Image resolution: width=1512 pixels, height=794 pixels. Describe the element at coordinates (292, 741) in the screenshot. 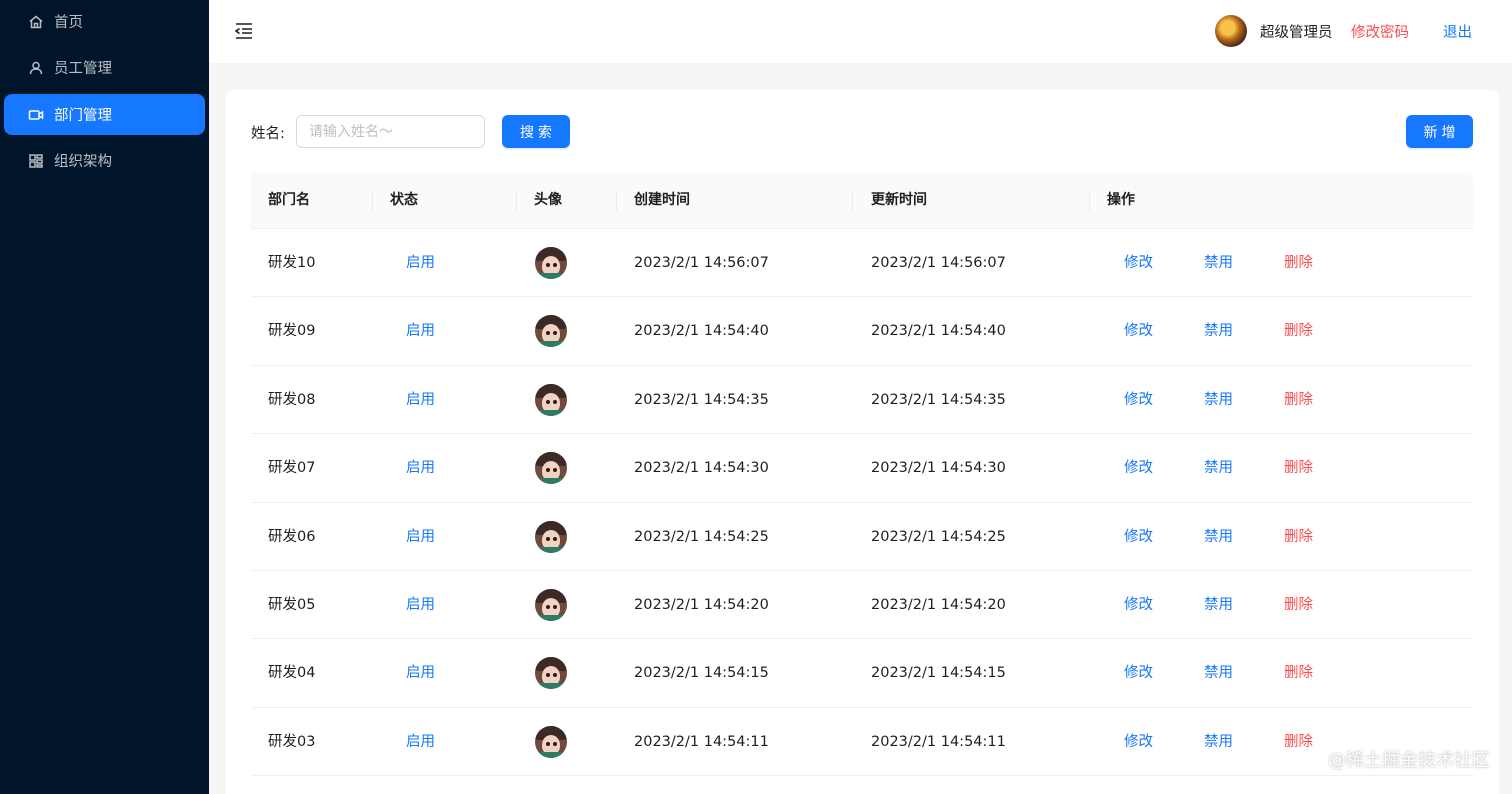

I see `department-name: 研发03` at that location.